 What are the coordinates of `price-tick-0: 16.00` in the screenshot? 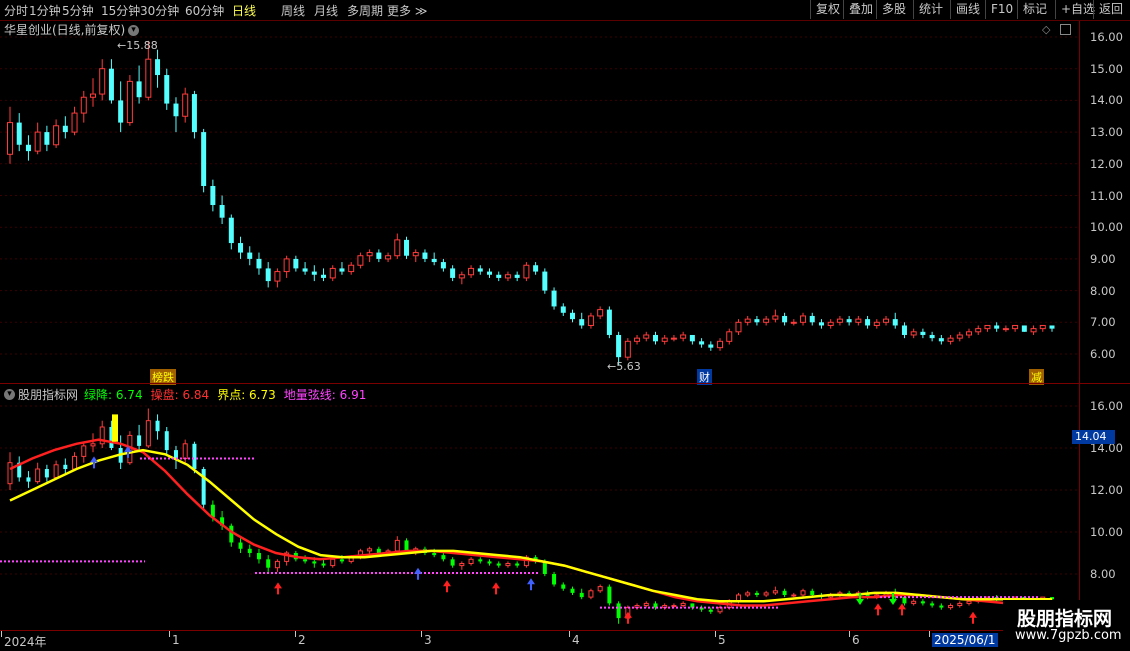 It's located at (1106, 37).